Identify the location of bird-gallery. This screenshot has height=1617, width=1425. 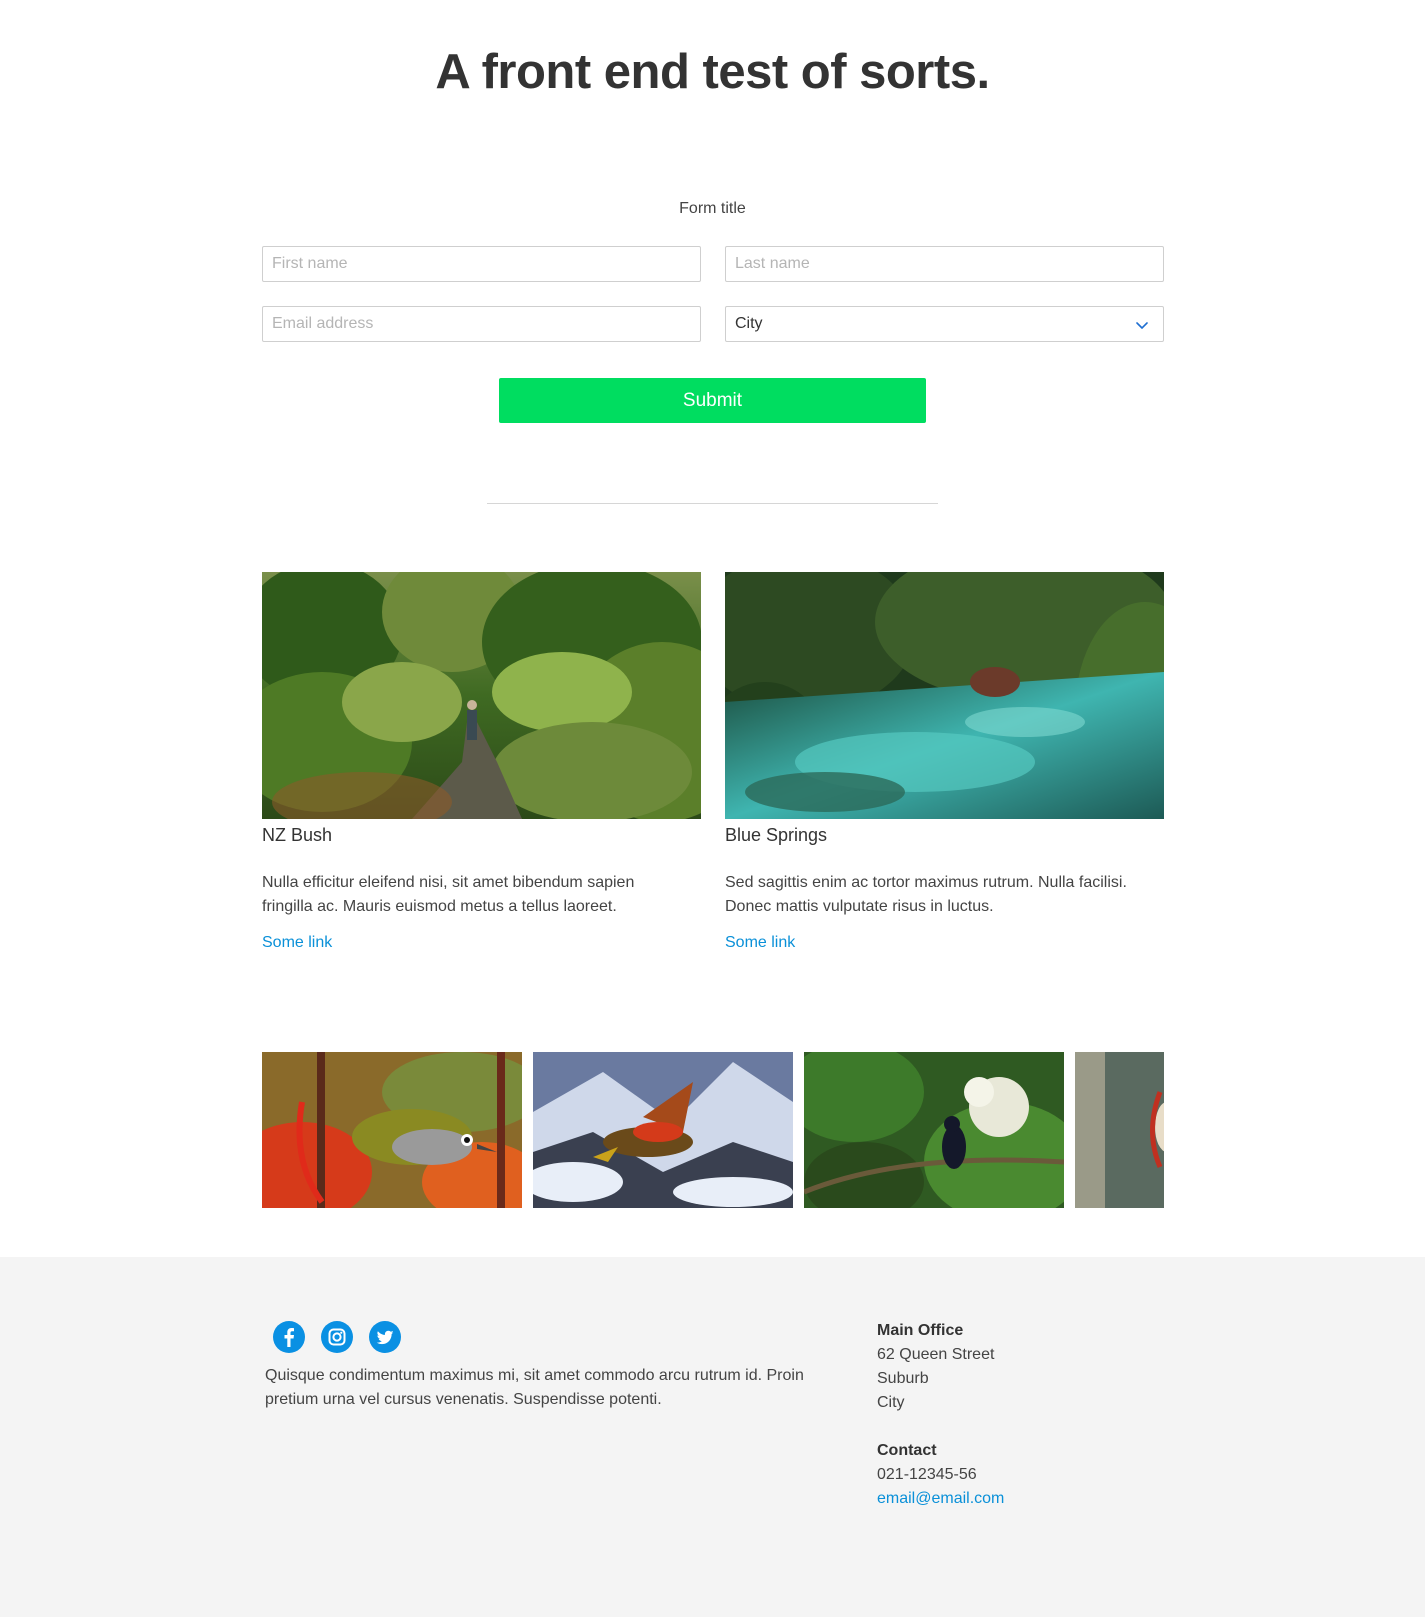
(713, 1130).